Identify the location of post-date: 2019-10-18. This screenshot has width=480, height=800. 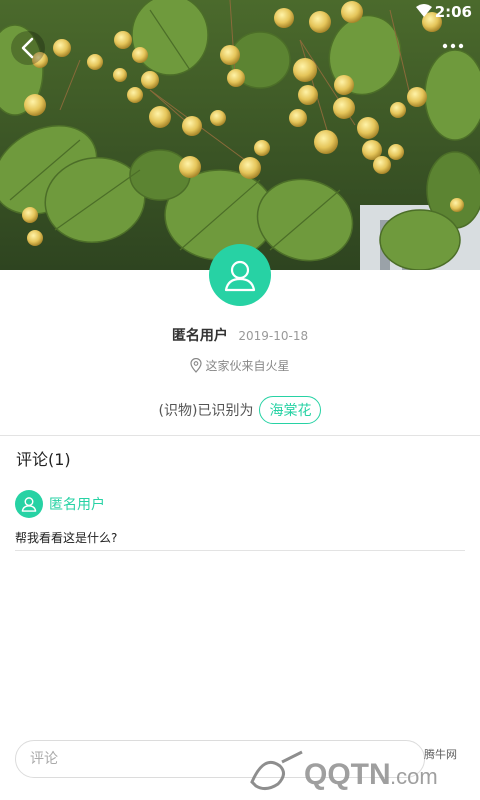
(273, 336).